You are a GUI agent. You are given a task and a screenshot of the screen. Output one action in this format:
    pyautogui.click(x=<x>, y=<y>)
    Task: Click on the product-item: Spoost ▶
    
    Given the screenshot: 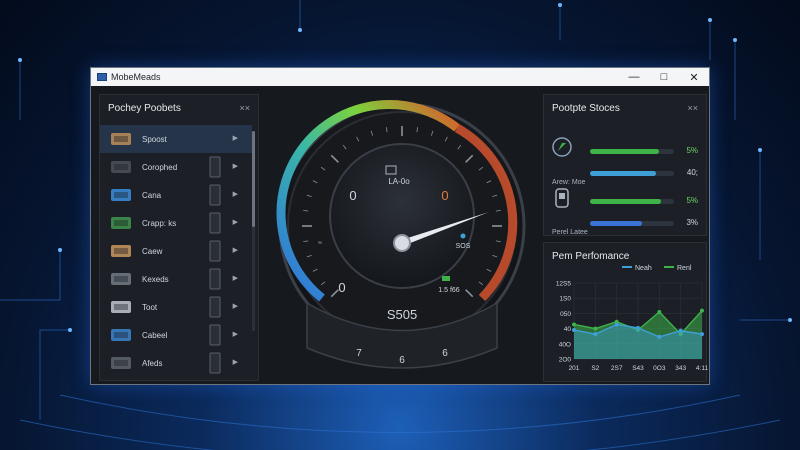 What is the action you would take?
    pyautogui.click(x=176, y=139)
    